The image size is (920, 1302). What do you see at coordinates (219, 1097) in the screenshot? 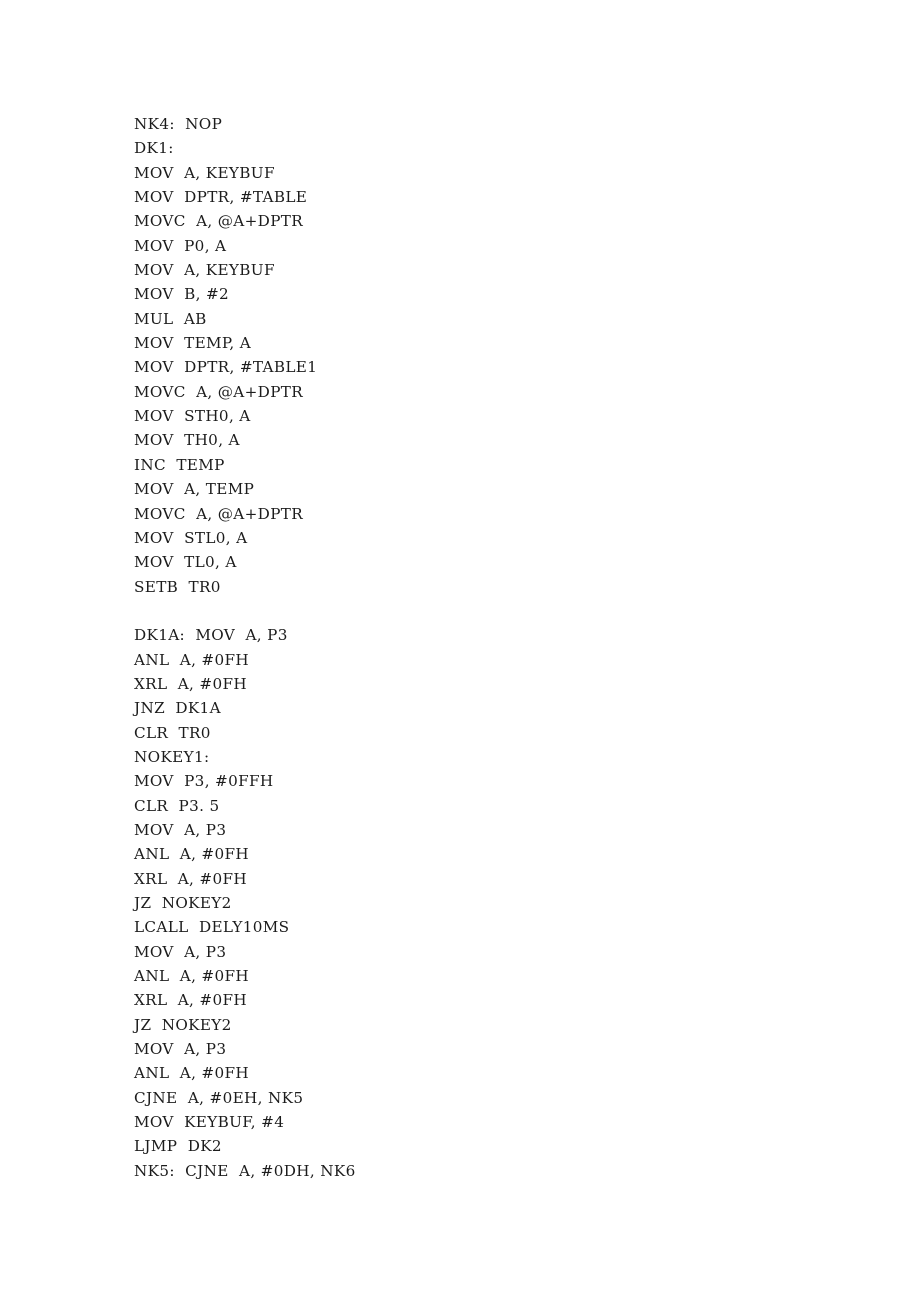
I see `code-line: CJNE A, #0EH, NK5` at bounding box center [219, 1097].